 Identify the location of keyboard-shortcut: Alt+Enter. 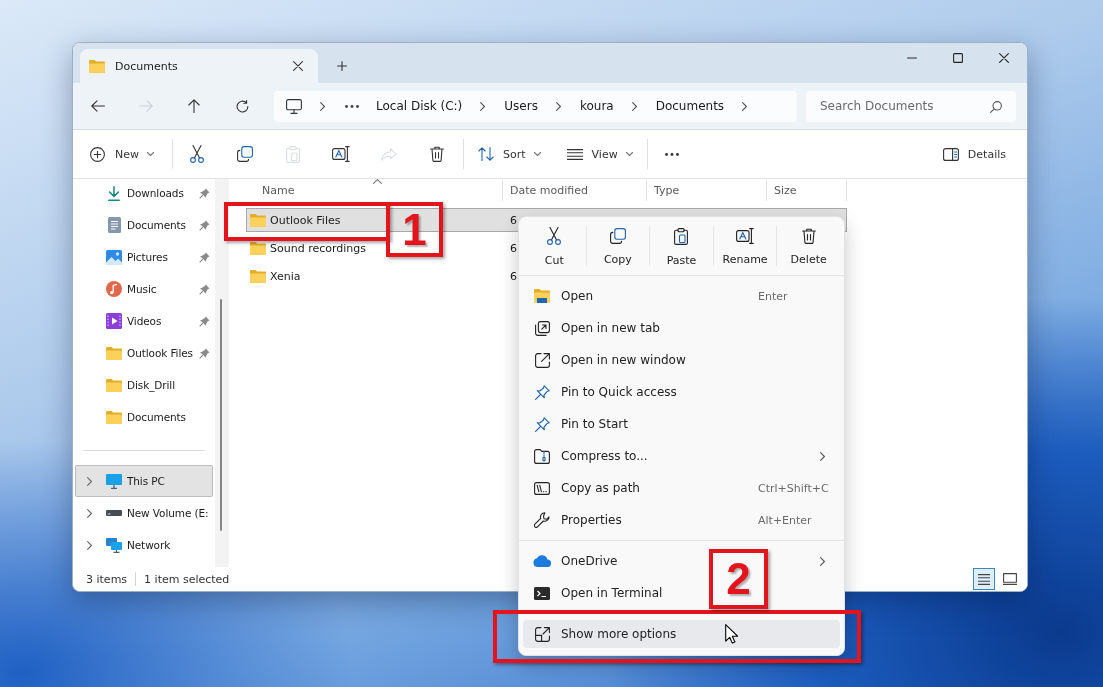
(785, 520).